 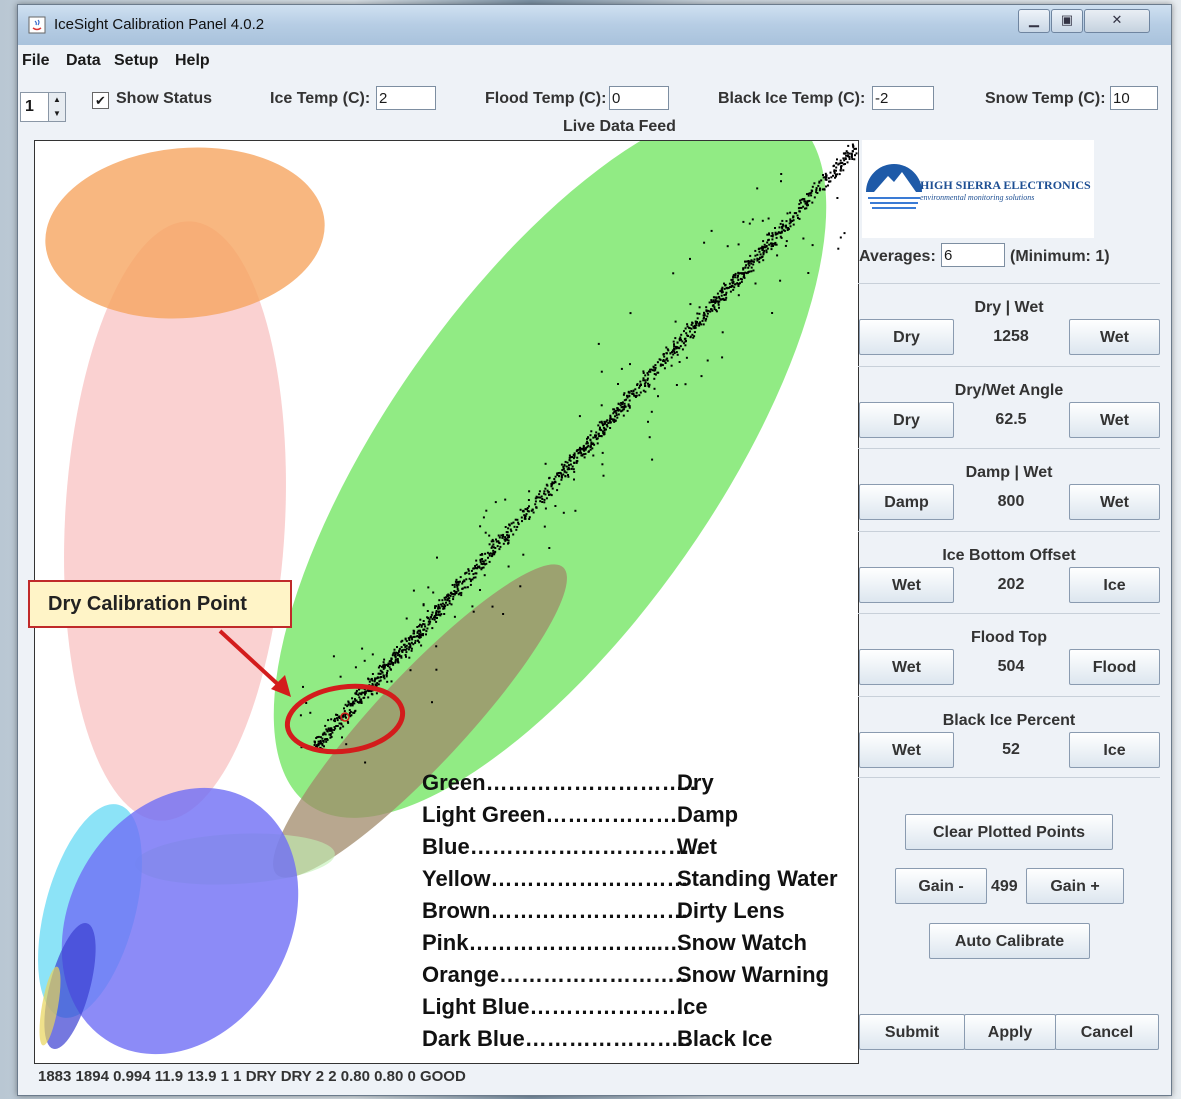 I want to click on auto-calibrate-button: Auto Calibrate, so click(x=1009, y=941).